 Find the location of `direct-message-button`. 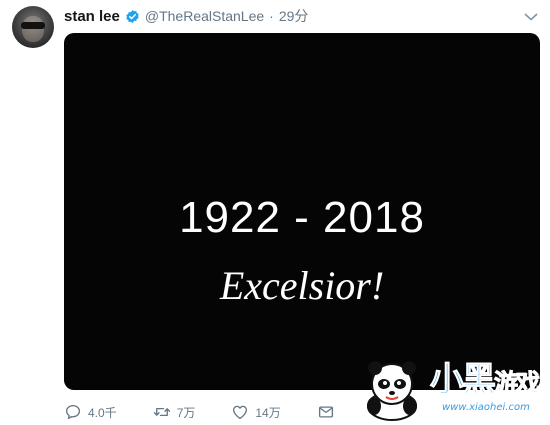

direct-message-button is located at coordinates (326, 412).